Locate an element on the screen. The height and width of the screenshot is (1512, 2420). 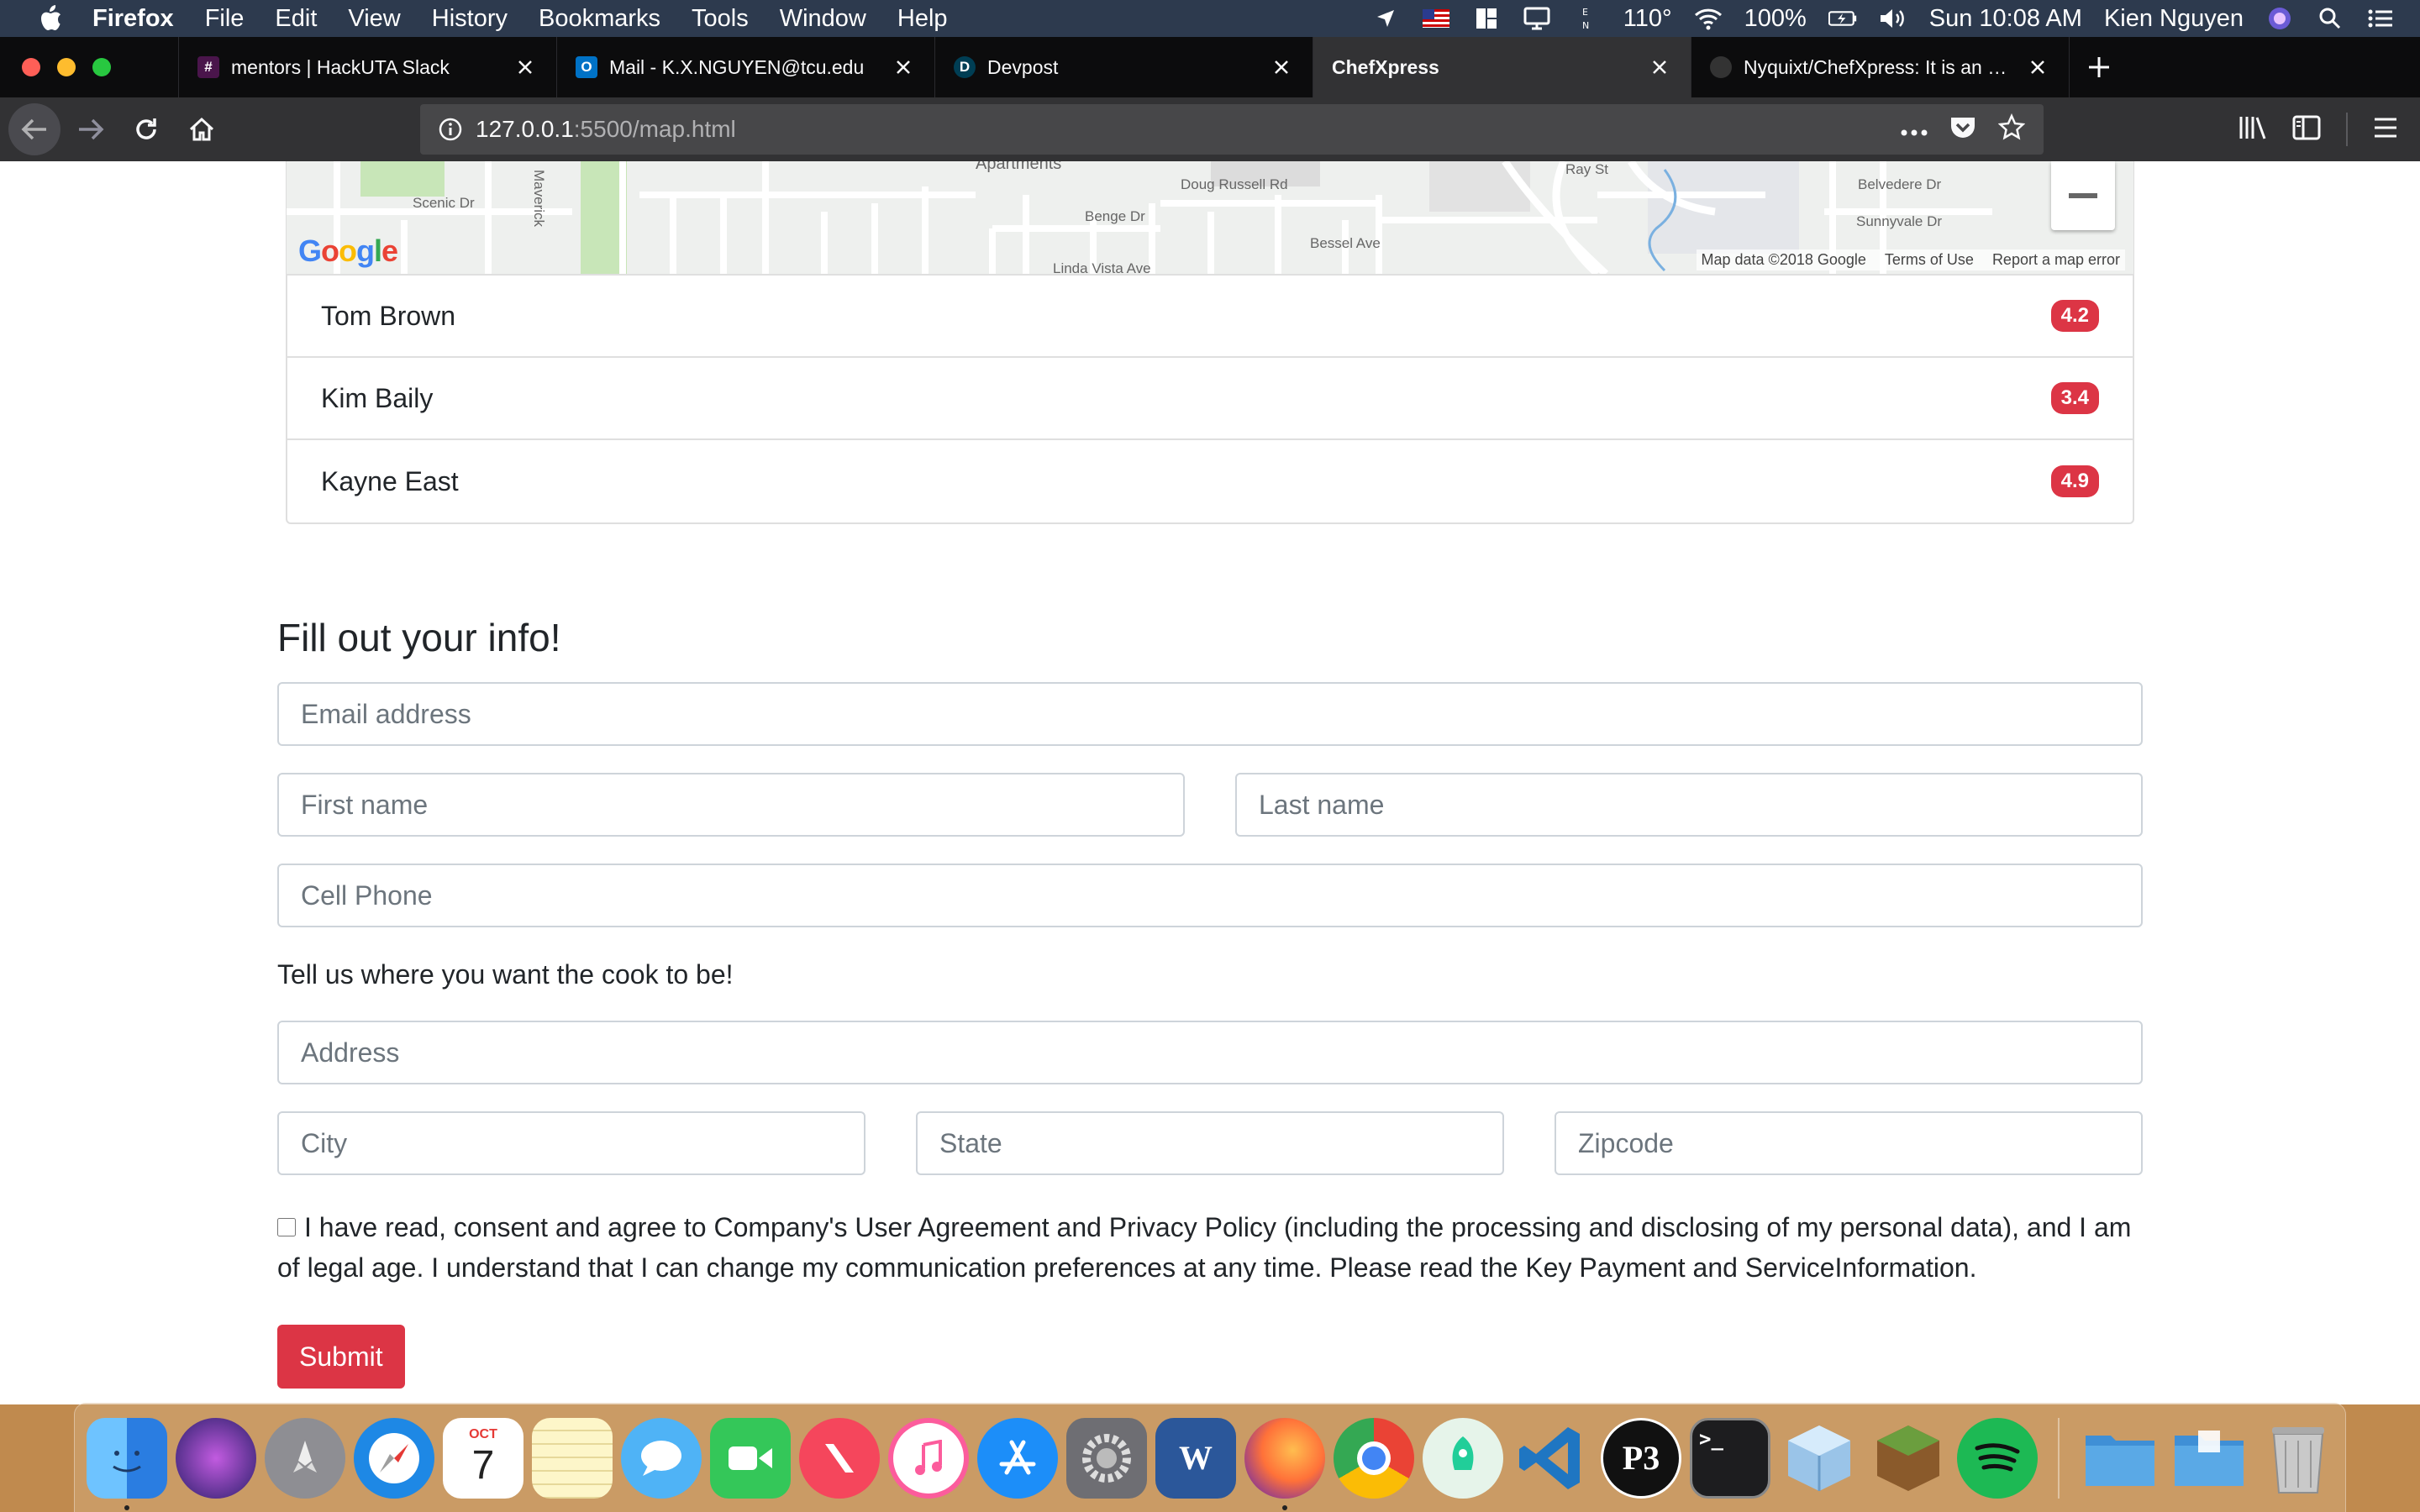
forward-button is located at coordinates (91, 129).